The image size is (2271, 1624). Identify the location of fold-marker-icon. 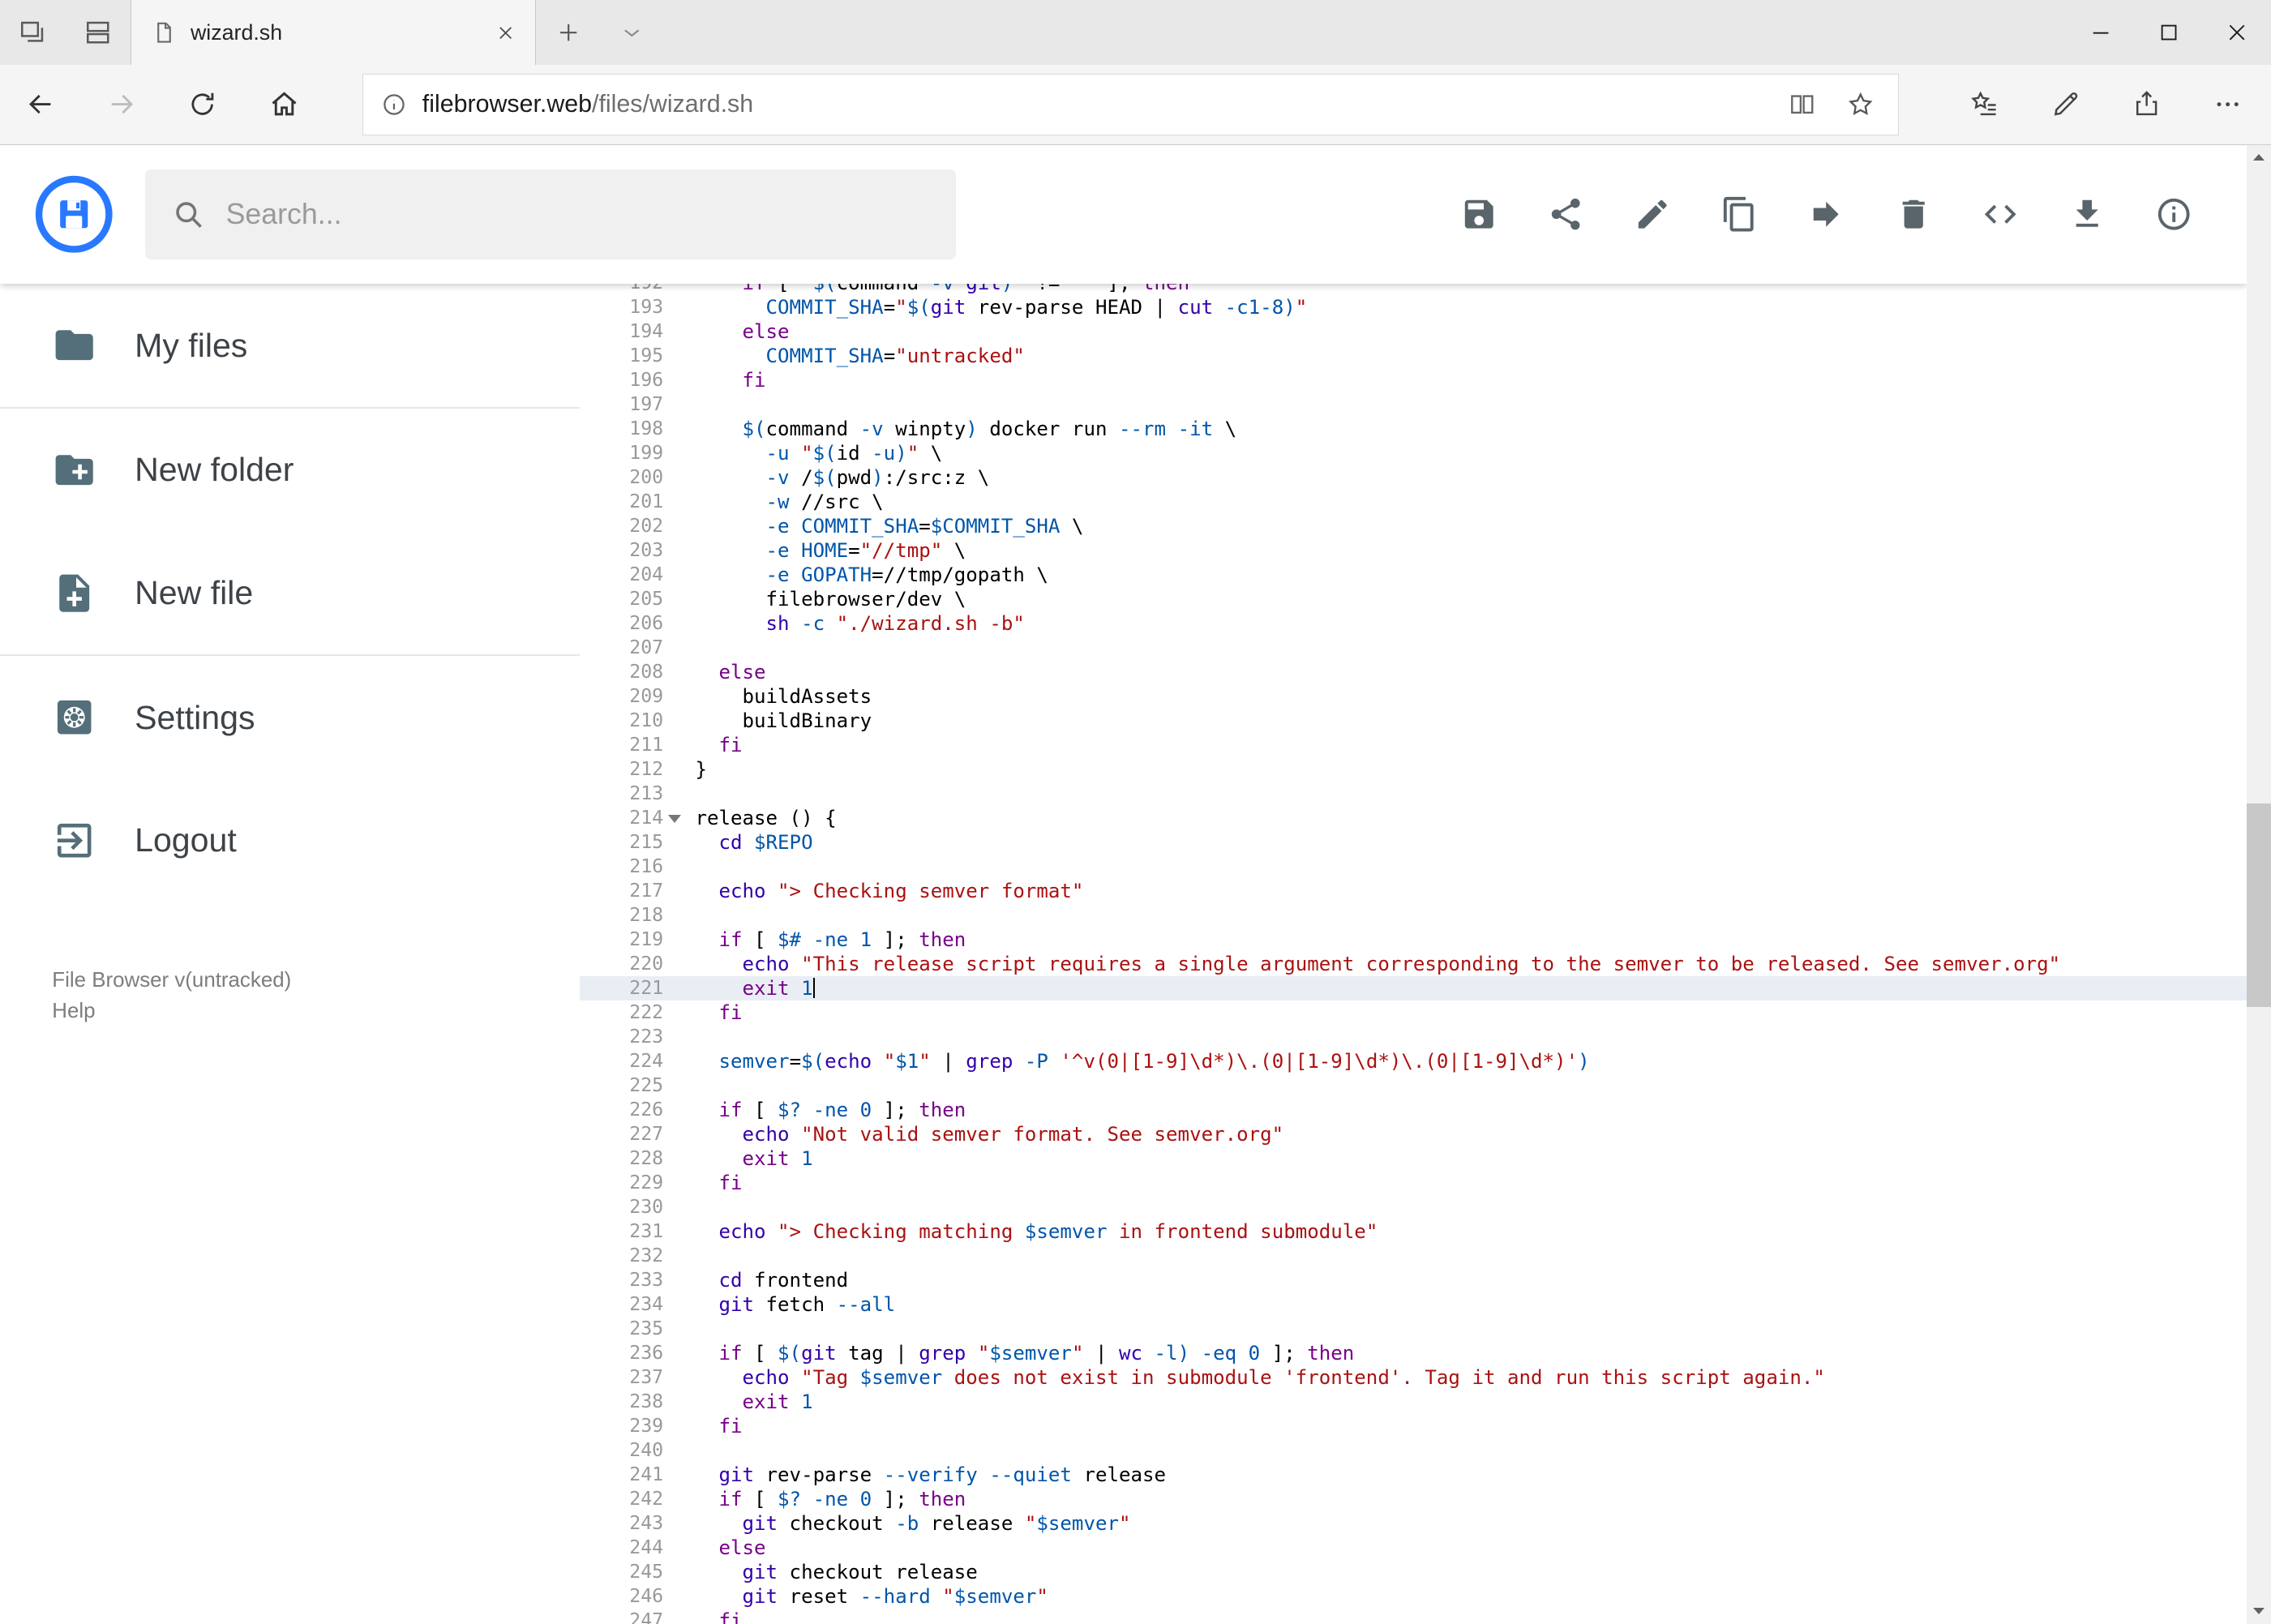
(674, 819).